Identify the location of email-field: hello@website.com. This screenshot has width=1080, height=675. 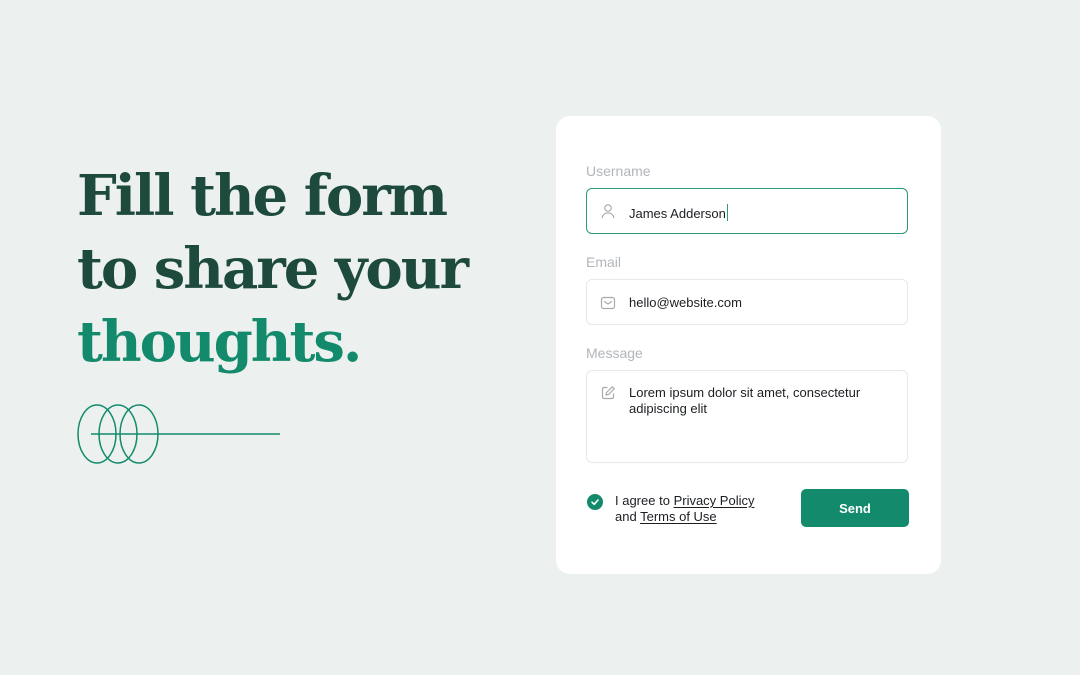
(747, 302).